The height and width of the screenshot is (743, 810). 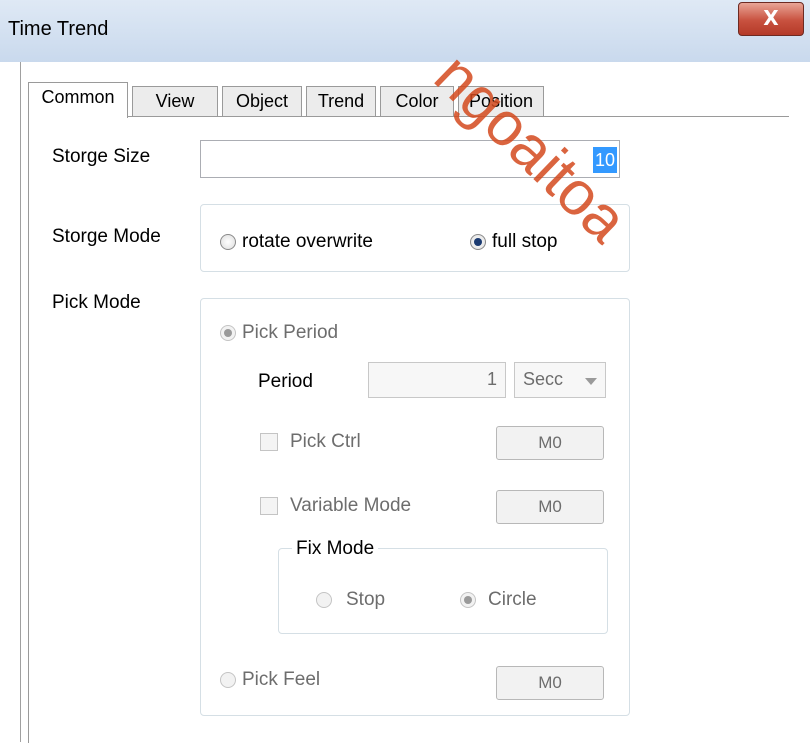 I want to click on rotate-overwrite-radio, so click(x=228, y=242).